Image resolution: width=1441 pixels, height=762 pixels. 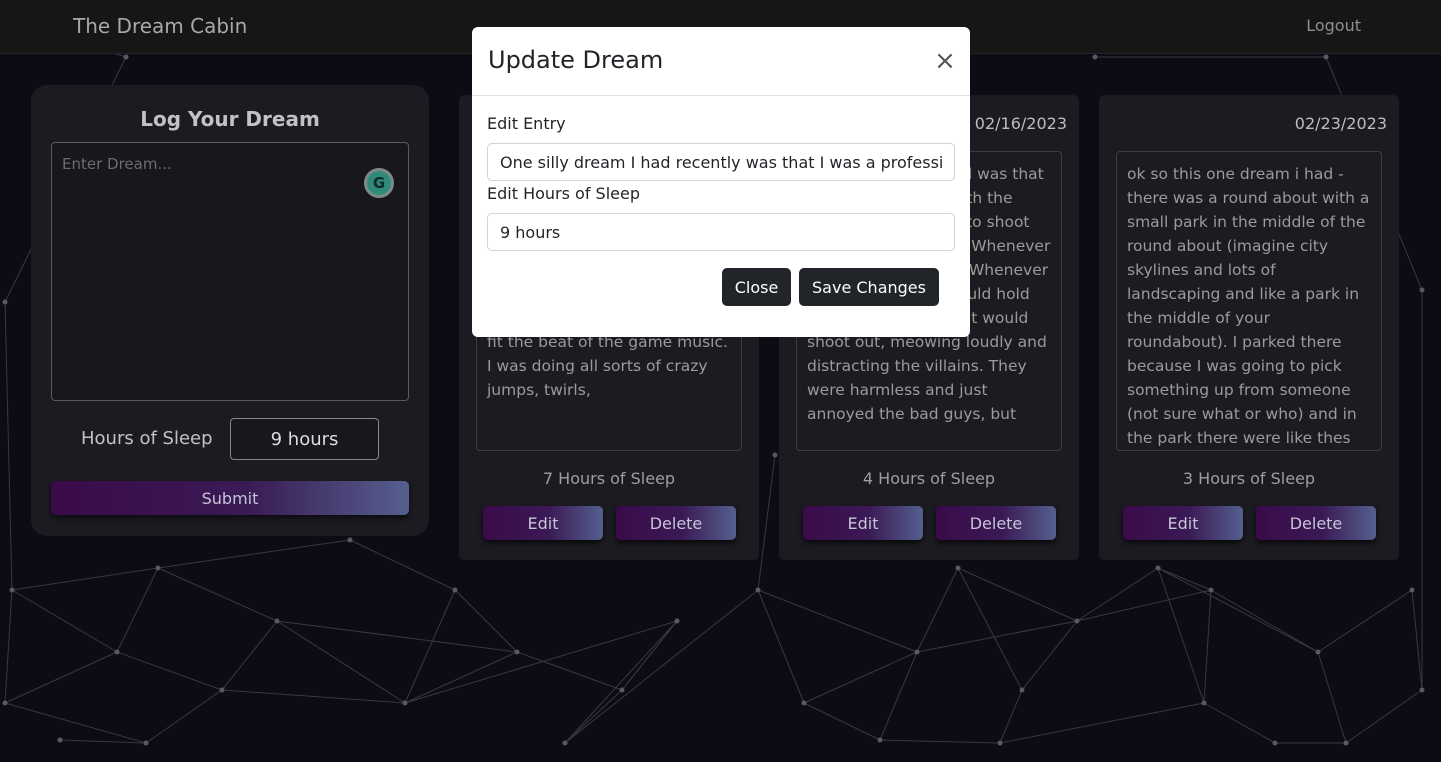 What do you see at coordinates (526, 123) in the screenshot?
I see `edit-entry-label: Edit Entry` at bounding box center [526, 123].